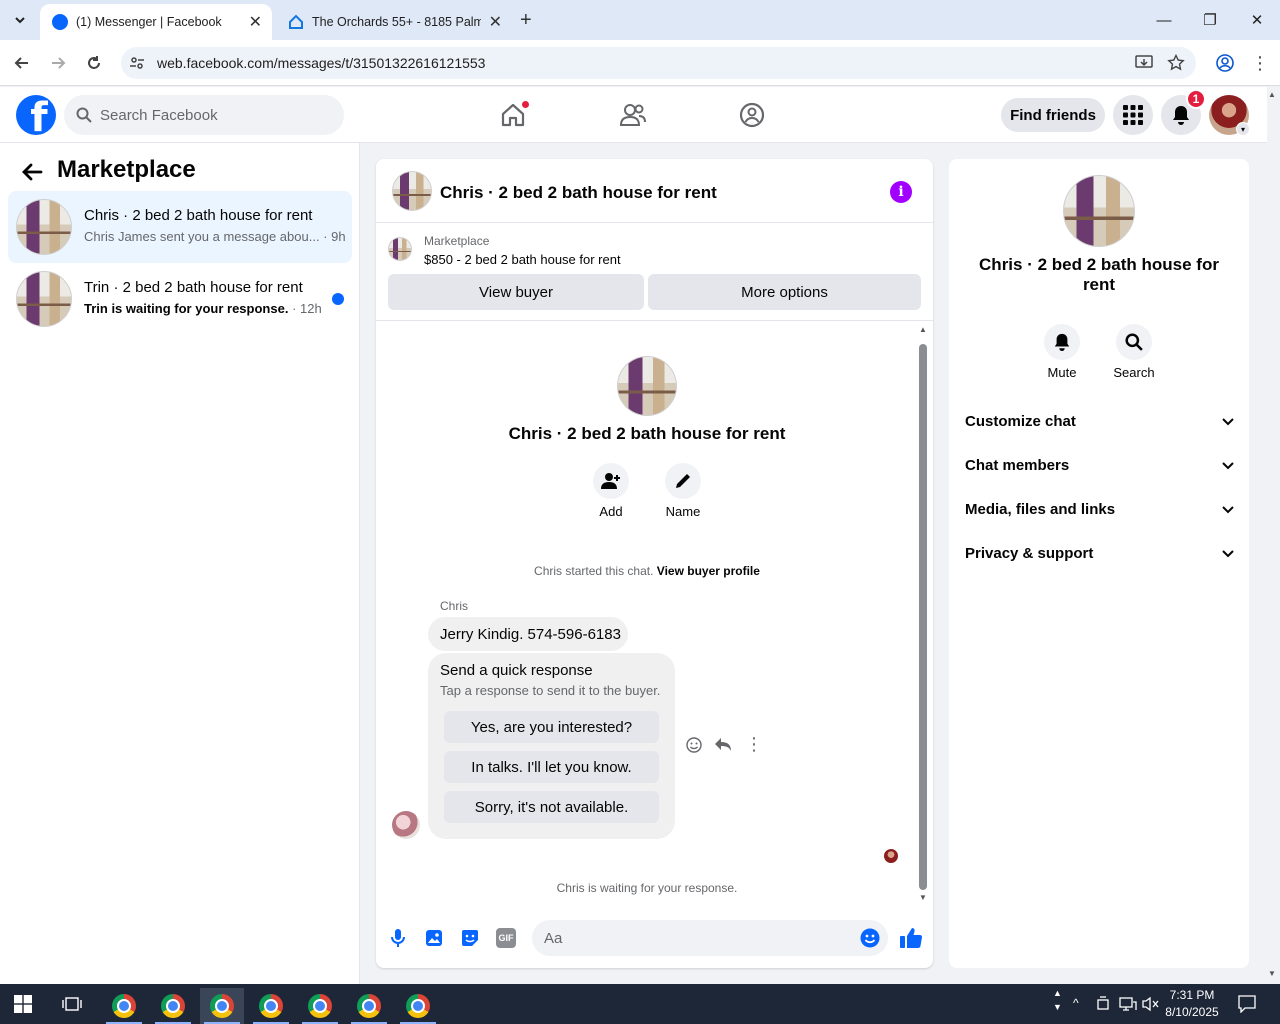  I want to click on tab-title: (1) Messenger | Facebook, so click(149, 22).